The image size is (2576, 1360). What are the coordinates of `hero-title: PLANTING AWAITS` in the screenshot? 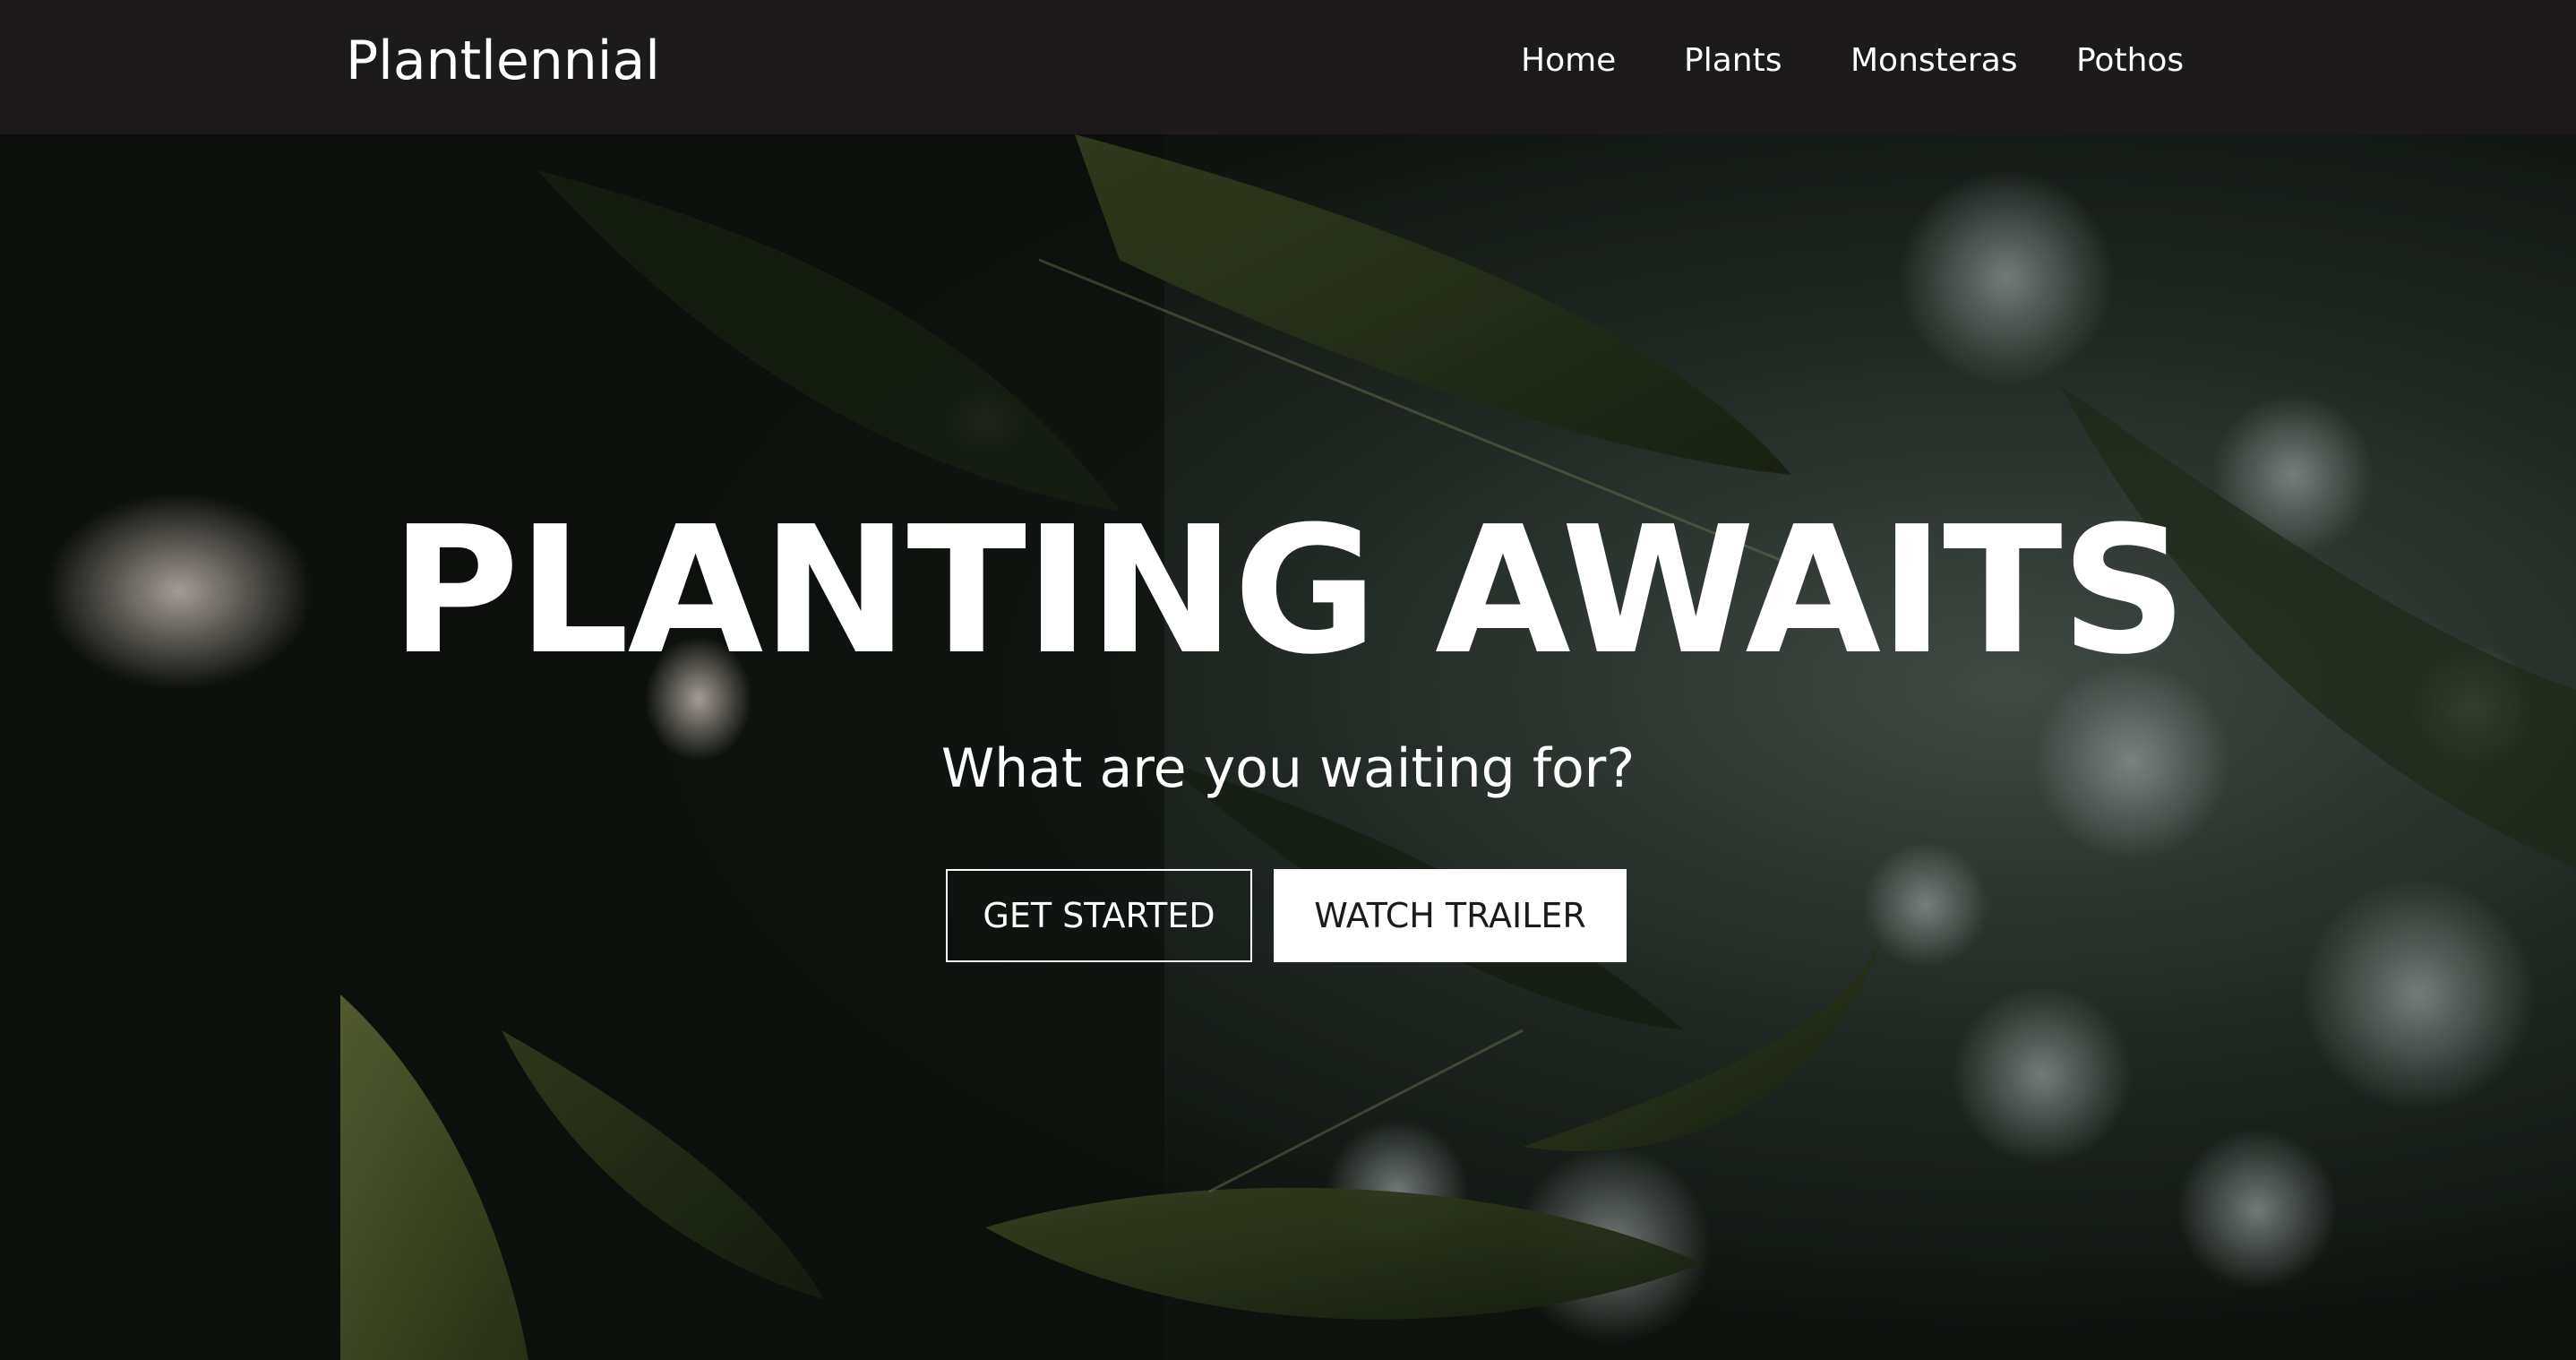 It's located at (1289, 591).